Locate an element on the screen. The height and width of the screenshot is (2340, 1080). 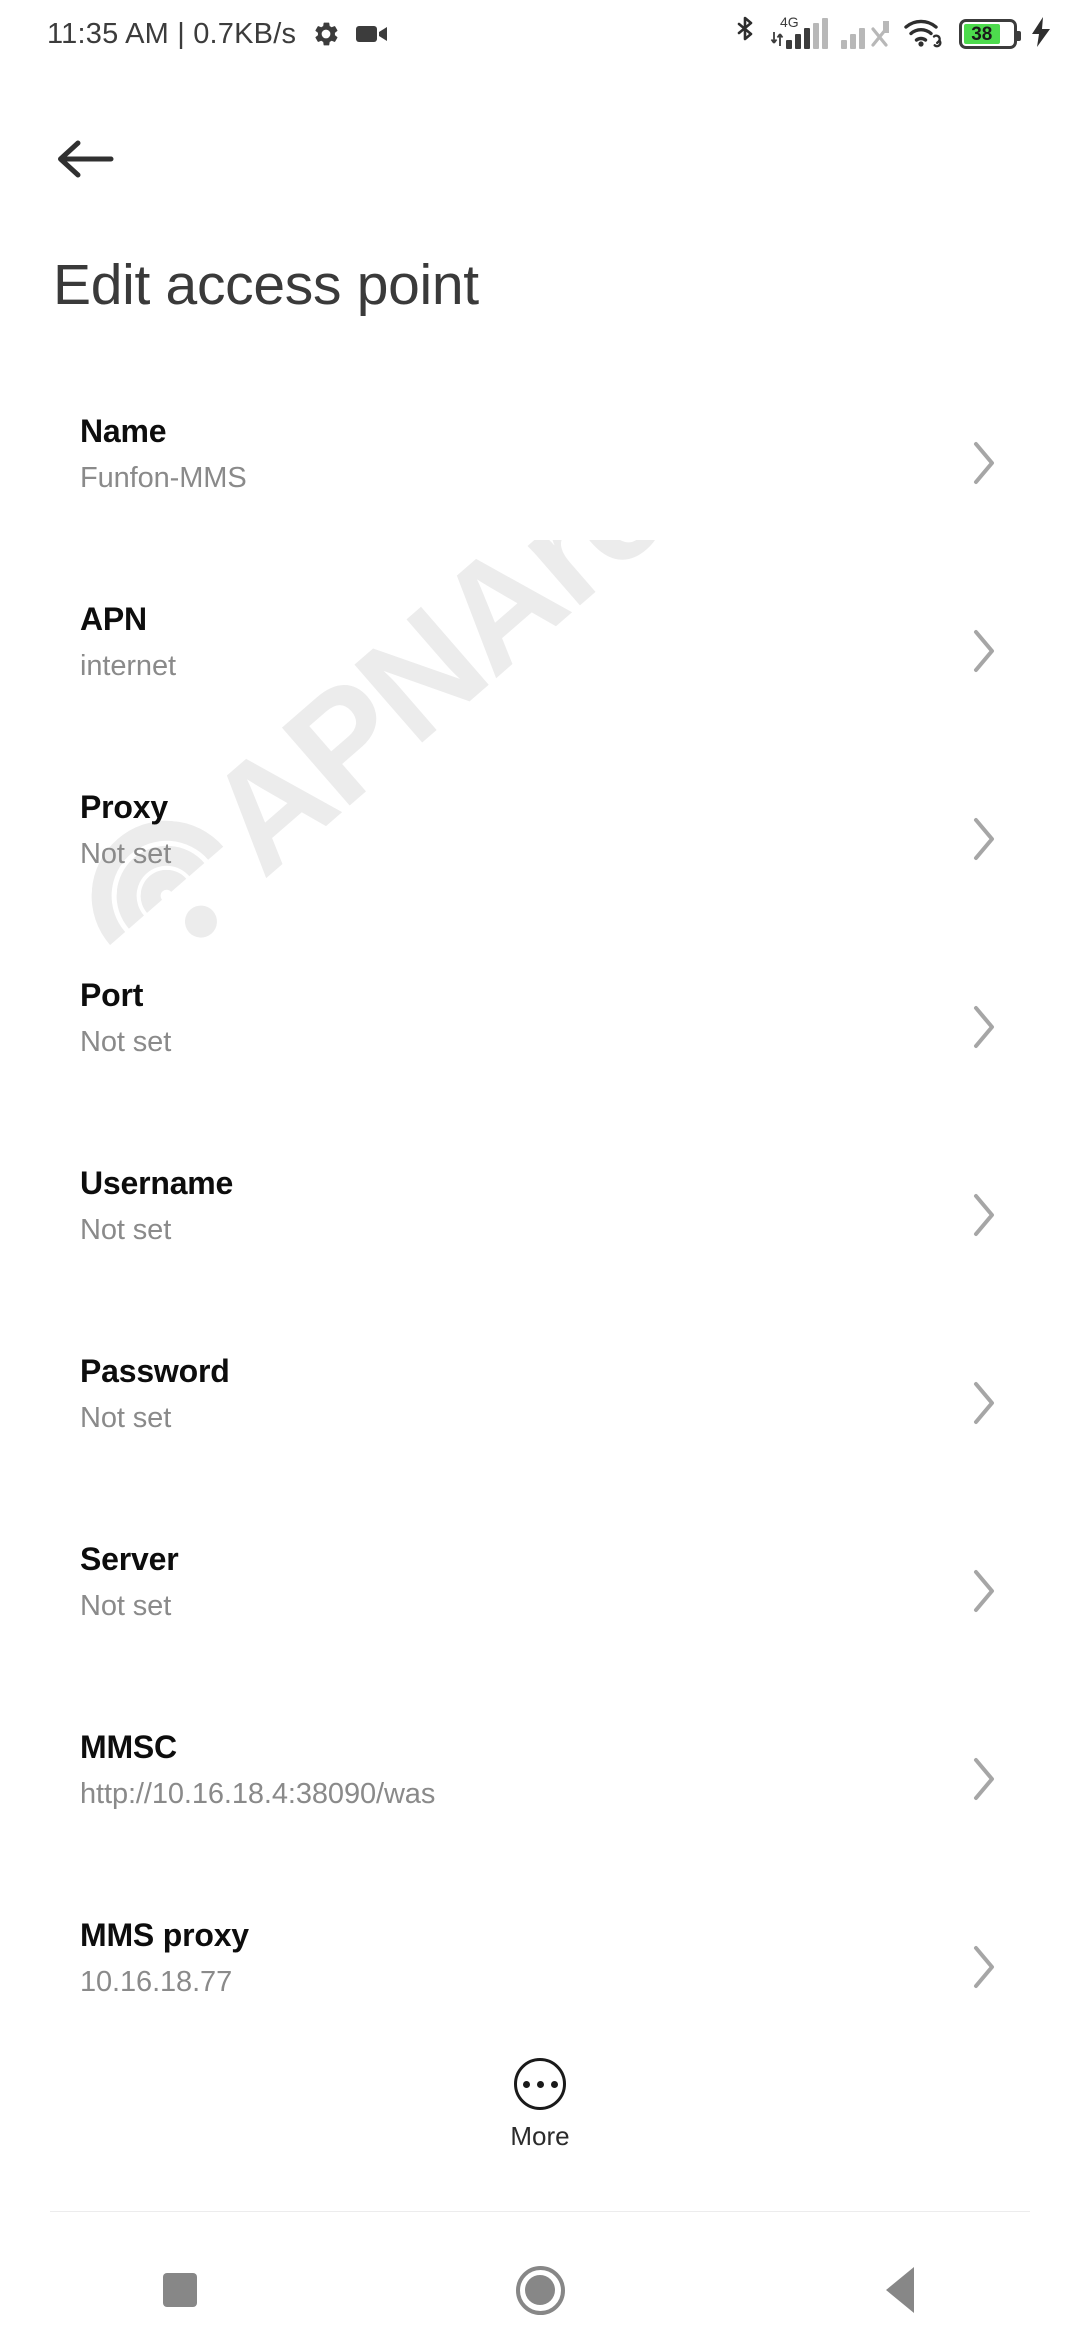
back-button is located at coordinates (85, 161).